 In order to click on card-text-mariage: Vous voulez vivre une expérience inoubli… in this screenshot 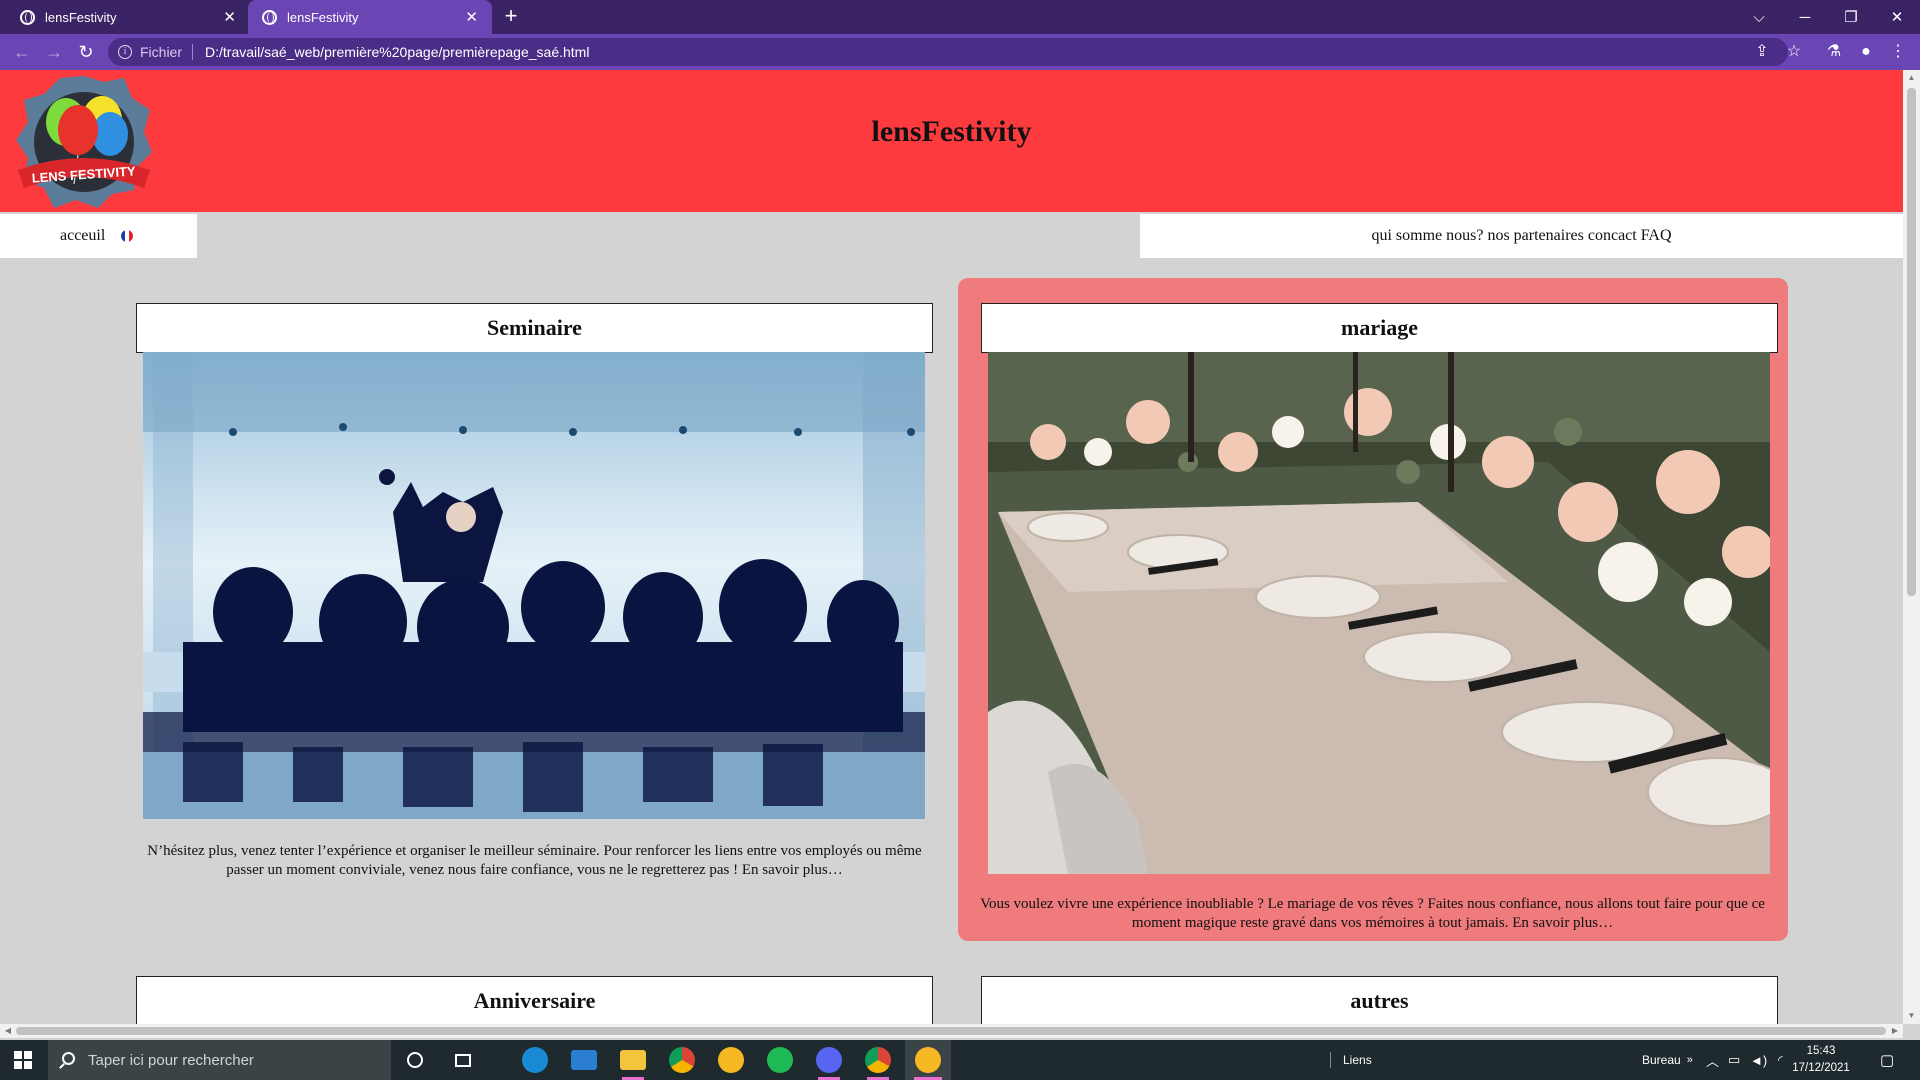, I will do `click(1372, 913)`.